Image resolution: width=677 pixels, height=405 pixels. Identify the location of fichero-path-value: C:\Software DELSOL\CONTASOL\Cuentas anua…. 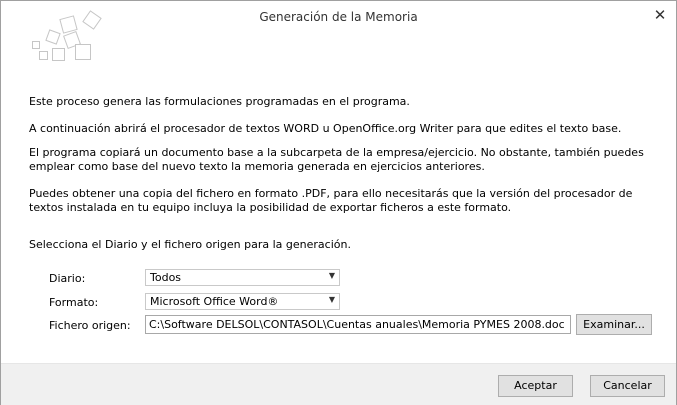
(357, 324).